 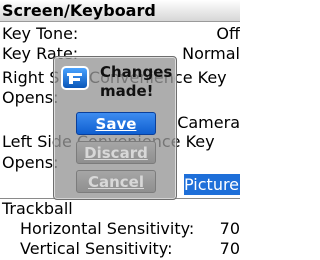 I want to click on key-tone-label: Key Tone:, so click(x=40, y=33).